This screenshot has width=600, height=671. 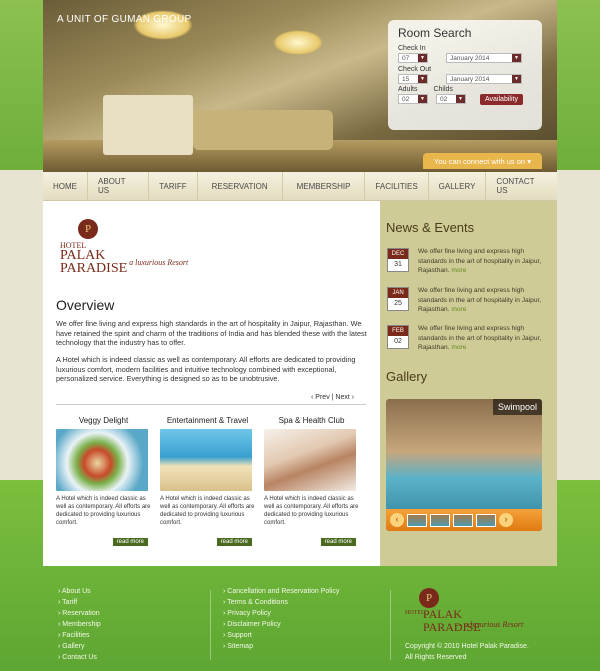 What do you see at coordinates (79, 646) in the screenshot?
I see `footer-link-gallery: Gallery` at bounding box center [79, 646].